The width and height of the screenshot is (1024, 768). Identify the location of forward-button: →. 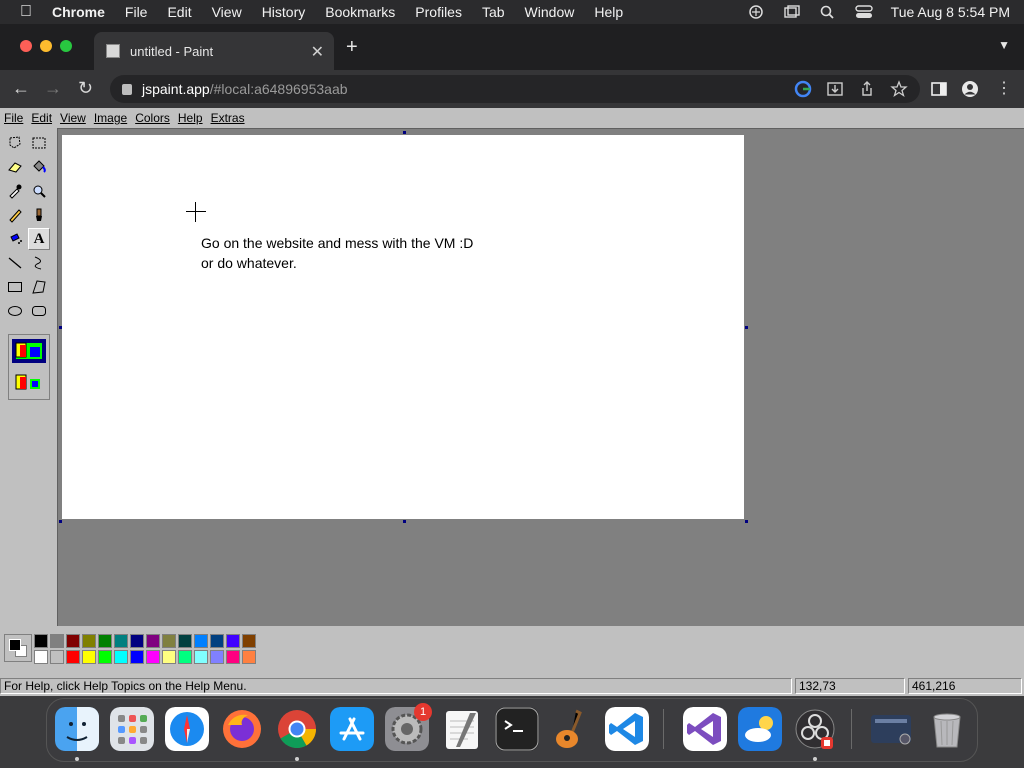
(53, 88).